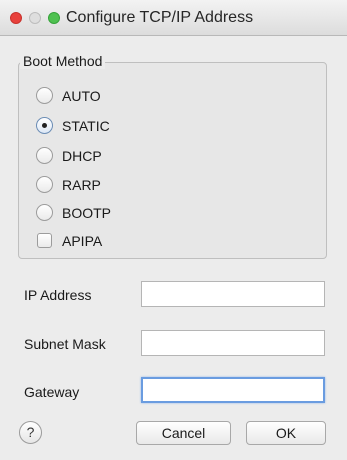 The width and height of the screenshot is (347, 460). What do you see at coordinates (81, 185) in the screenshot?
I see `radio-rarp-label: RARP` at bounding box center [81, 185].